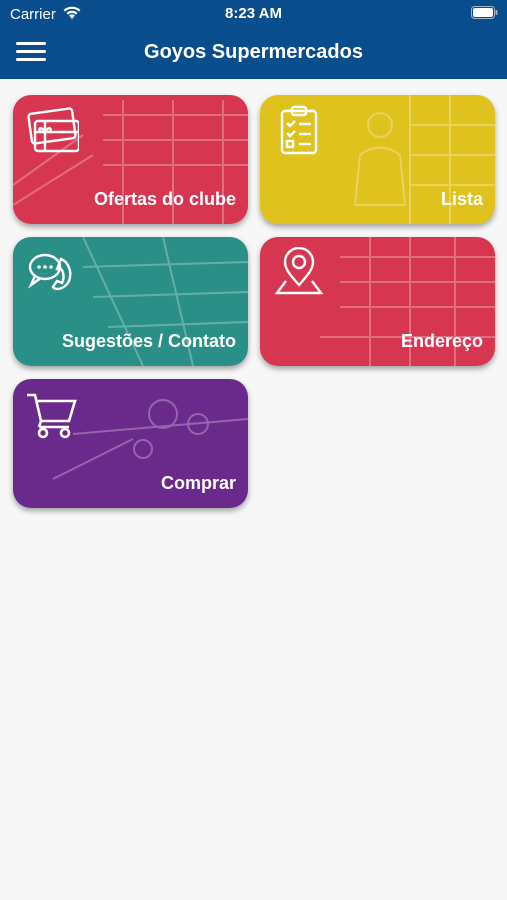 The width and height of the screenshot is (507, 900). What do you see at coordinates (130, 159) in the screenshot?
I see `tile-ofertas-do-clube: Ofertas do clube` at bounding box center [130, 159].